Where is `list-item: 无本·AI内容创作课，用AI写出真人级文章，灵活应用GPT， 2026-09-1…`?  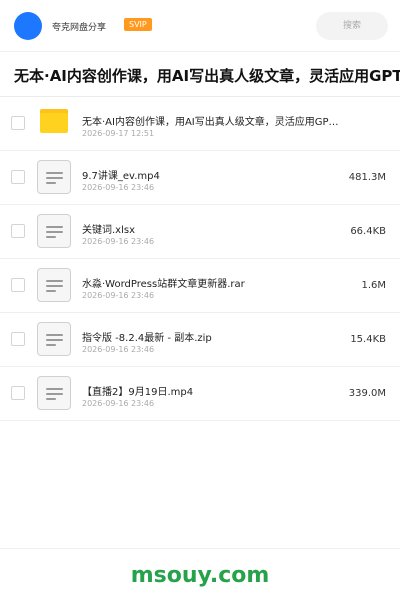 list-item: 无本·AI内容创作课，用AI写出真人级文章，灵活应用GPT， 2026-09-1… is located at coordinates (200, 124).